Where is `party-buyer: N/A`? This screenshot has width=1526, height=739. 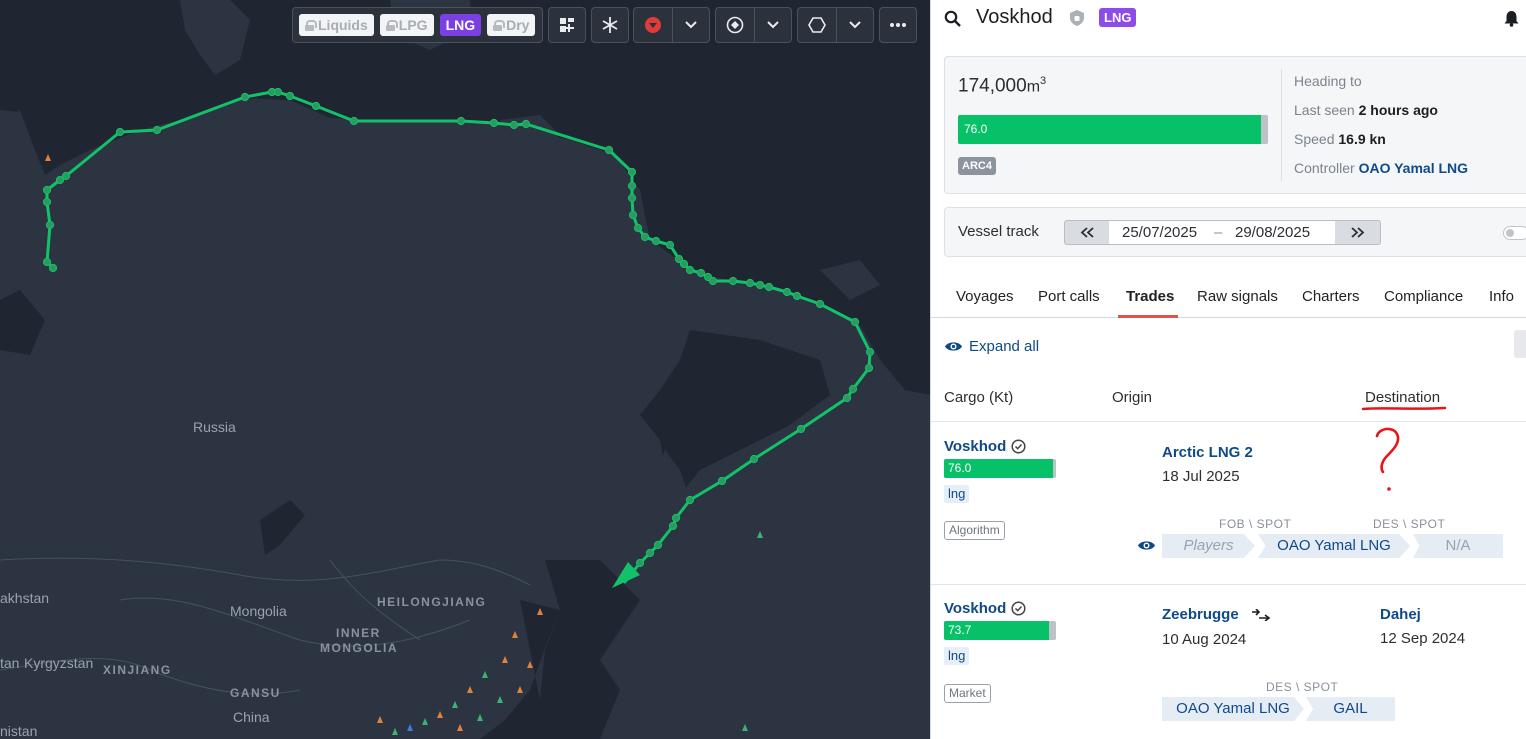 party-buyer: N/A is located at coordinates (1458, 546).